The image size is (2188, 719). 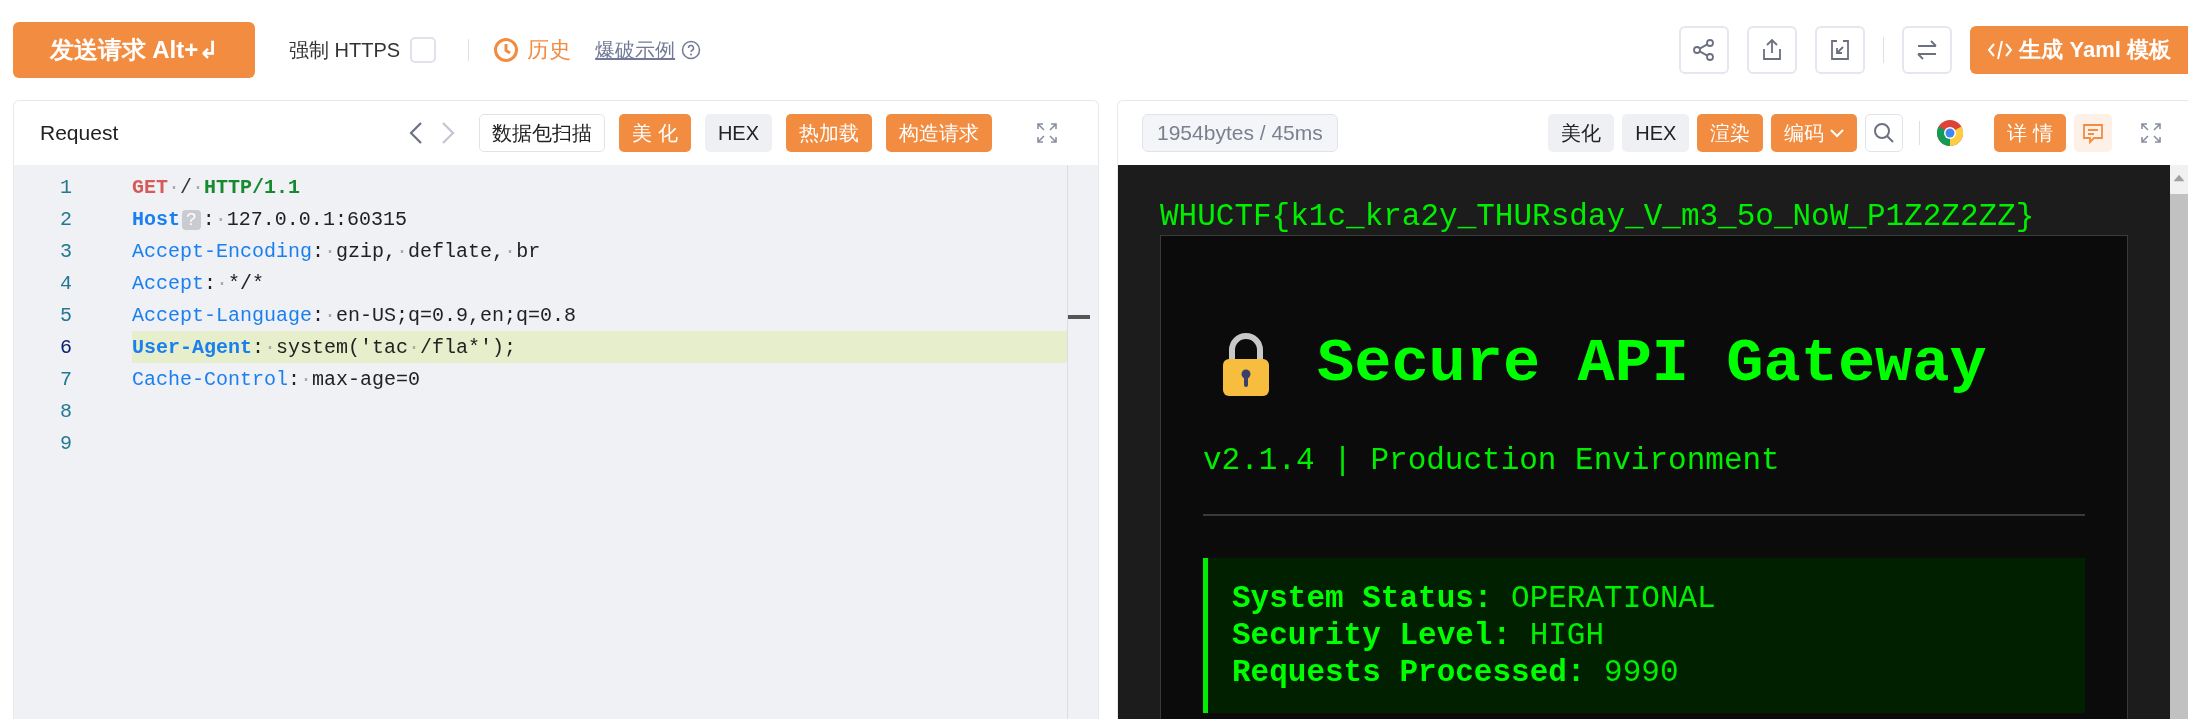 I want to click on comment-icon, so click(x=2093, y=133).